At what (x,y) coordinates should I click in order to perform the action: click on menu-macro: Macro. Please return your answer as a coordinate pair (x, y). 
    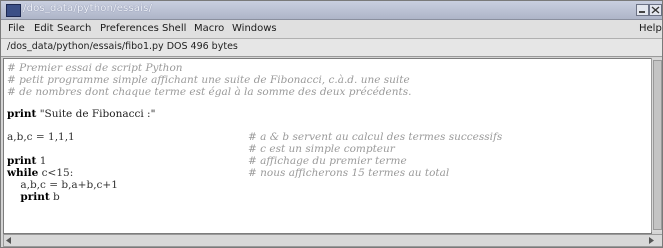
    Looking at the image, I should click on (209, 28).